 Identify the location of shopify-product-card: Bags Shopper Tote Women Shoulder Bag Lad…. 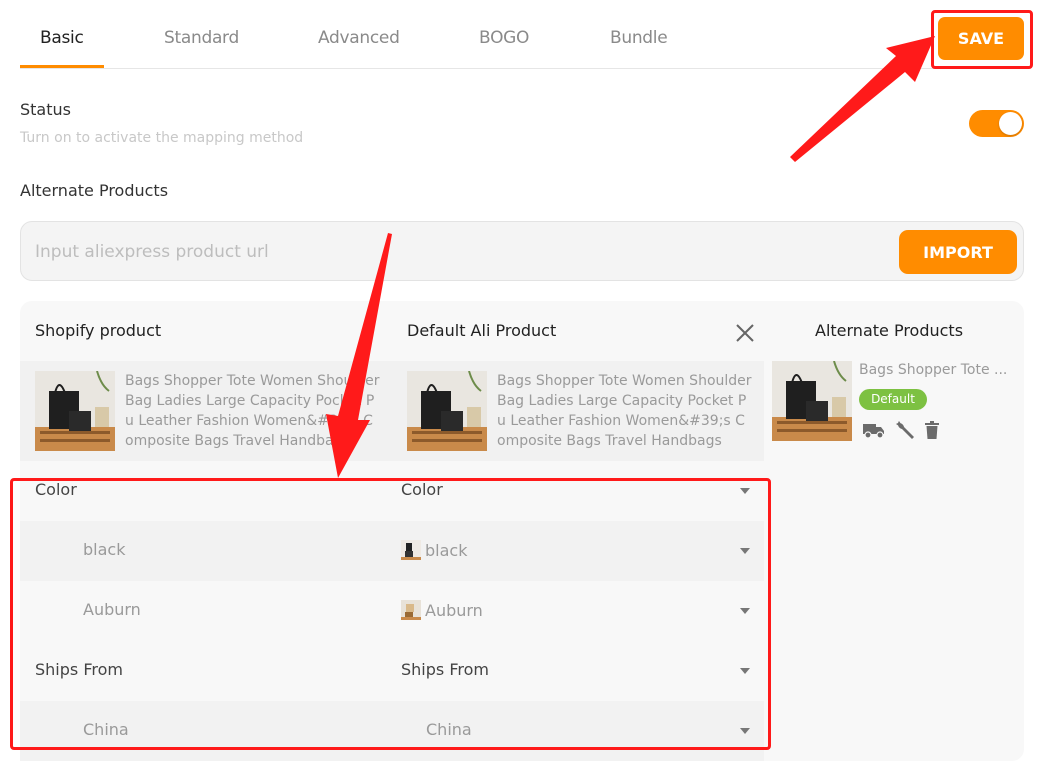
(206, 411).